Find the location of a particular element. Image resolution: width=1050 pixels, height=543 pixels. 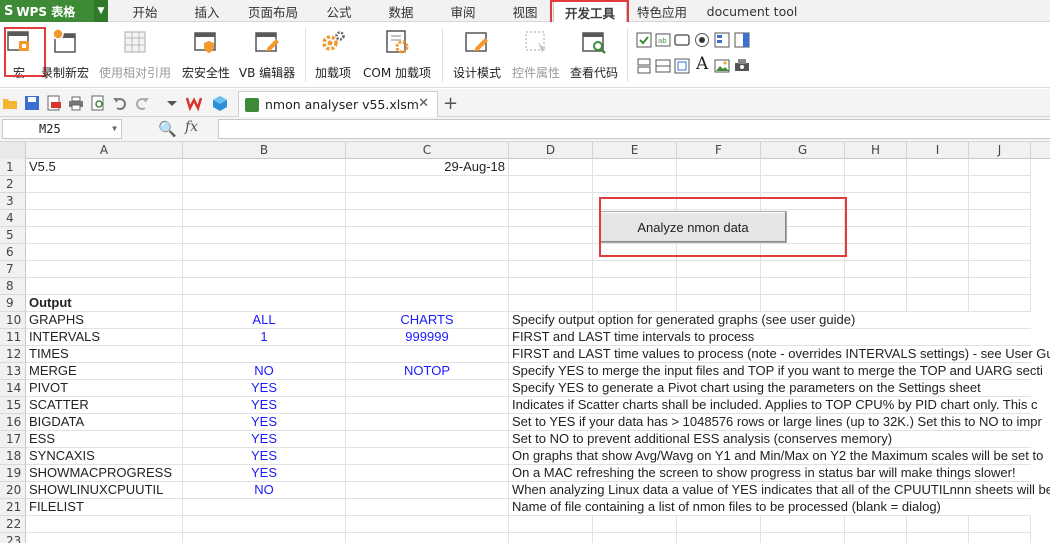

record-macro-button: 录制新宏 is located at coordinates (65, 54).